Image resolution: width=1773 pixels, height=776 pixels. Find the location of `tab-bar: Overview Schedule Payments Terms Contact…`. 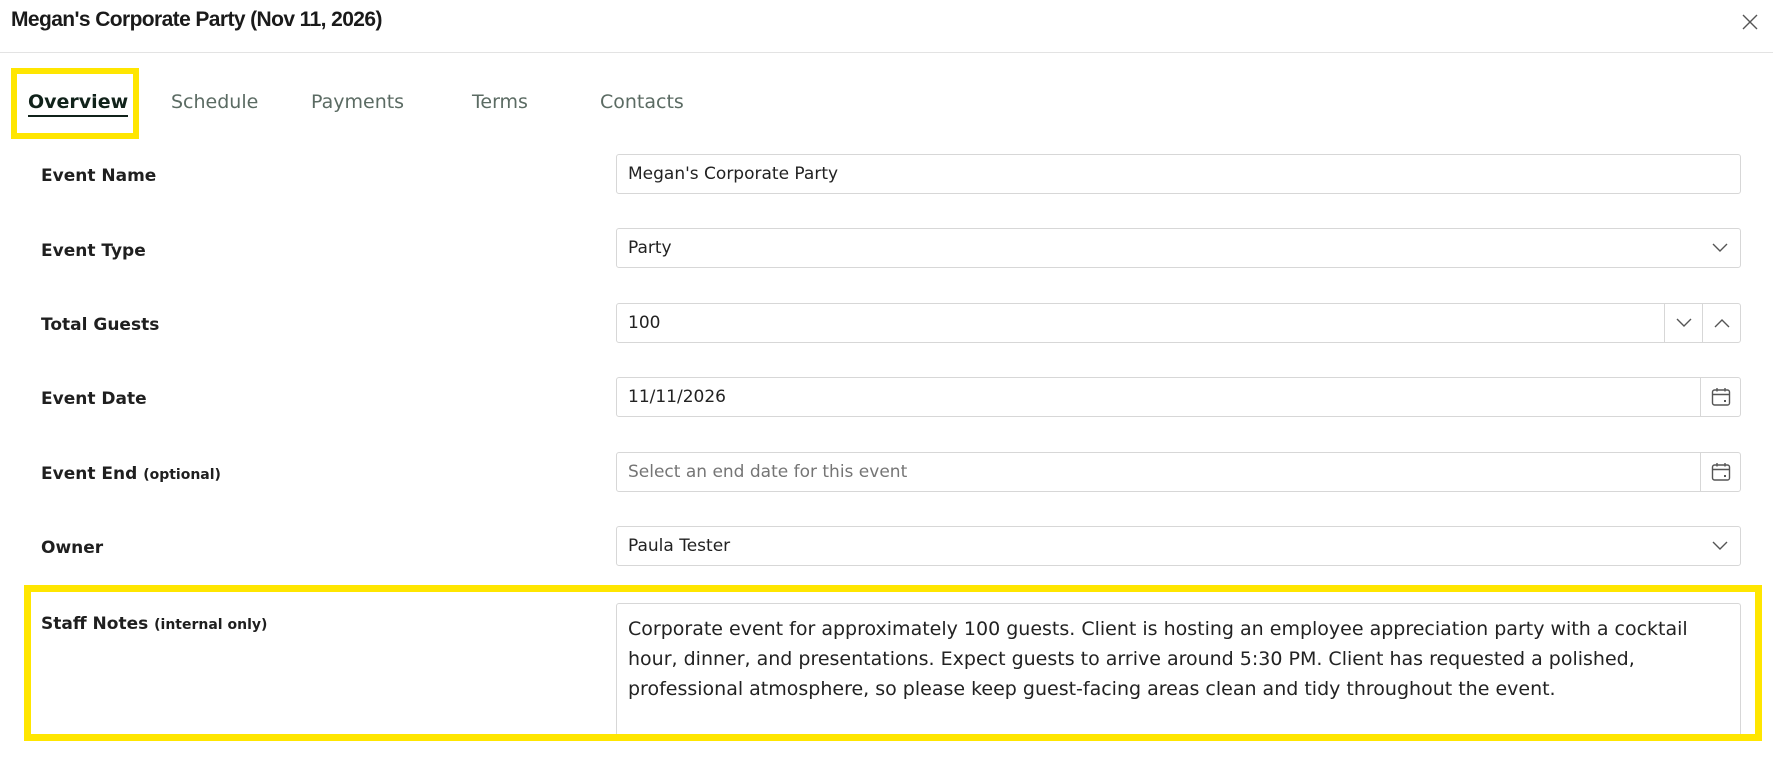

tab-bar: Overview Schedule Payments Terms Contact… is located at coordinates (886, 98).